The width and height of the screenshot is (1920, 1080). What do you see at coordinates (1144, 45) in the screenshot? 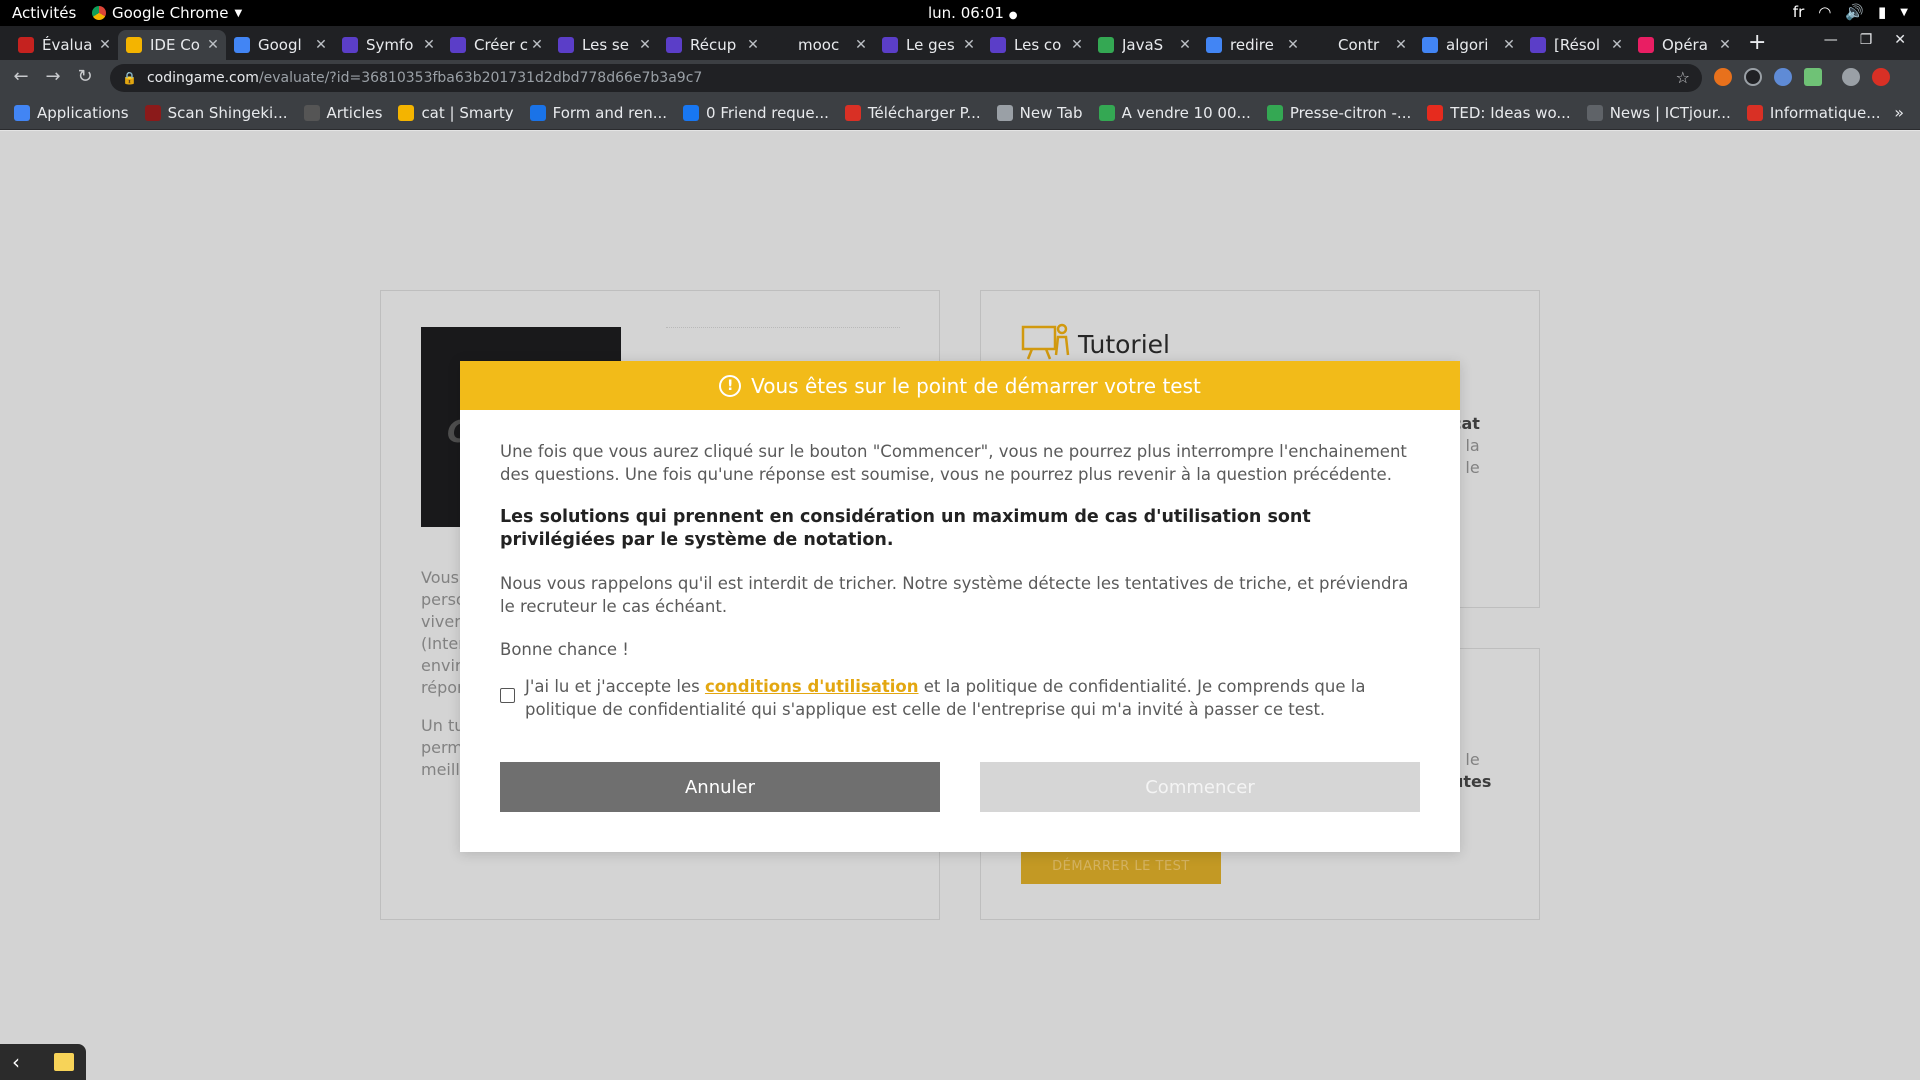
I see `tab: JavaS ✕` at bounding box center [1144, 45].